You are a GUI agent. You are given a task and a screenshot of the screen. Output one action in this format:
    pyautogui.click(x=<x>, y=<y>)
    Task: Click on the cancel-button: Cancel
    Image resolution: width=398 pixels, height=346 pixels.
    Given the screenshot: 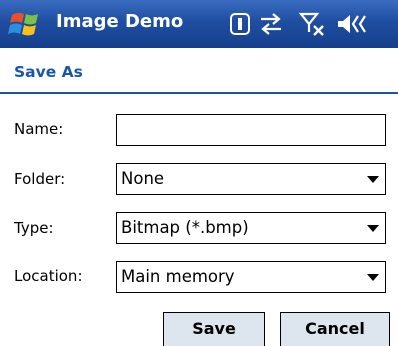 What is the action you would take?
    pyautogui.click(x=335, y=329)
    